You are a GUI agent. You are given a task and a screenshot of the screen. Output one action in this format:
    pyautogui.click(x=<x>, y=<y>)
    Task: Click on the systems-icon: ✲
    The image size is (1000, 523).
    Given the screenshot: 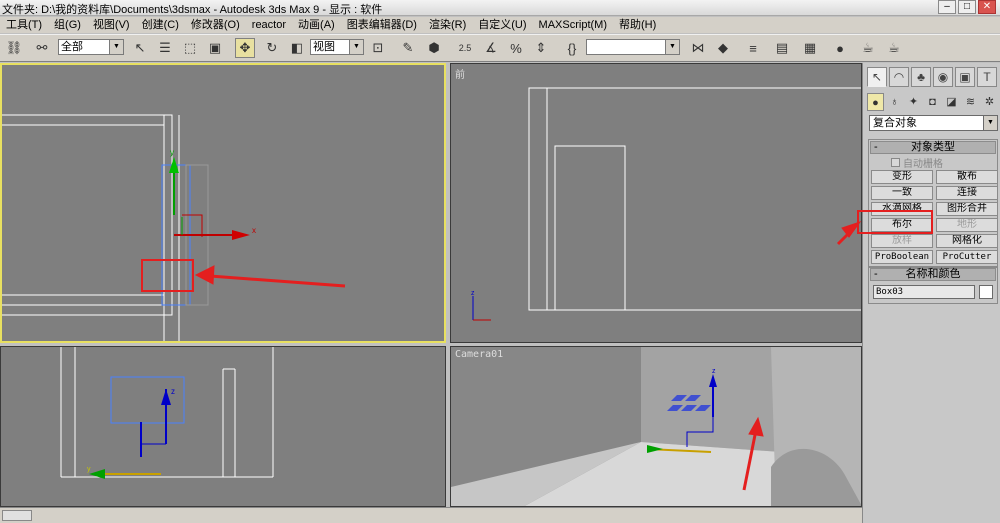 What is the action you would take?
    pyautogui.click(x=989, y=102)
    